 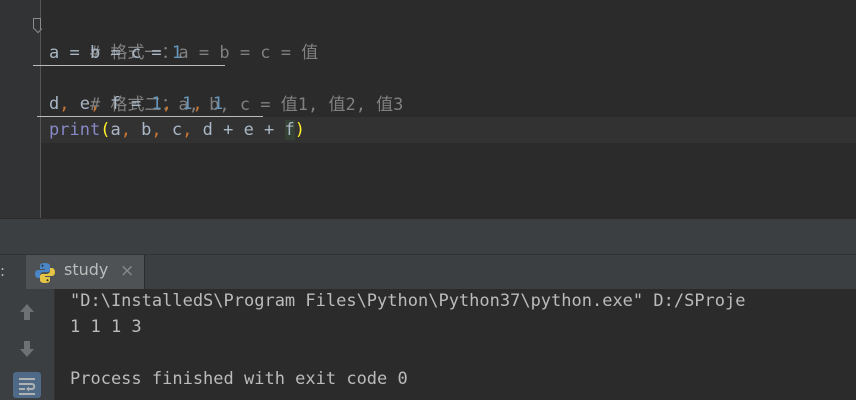 What do you see at coordinates (183, 38) in the screenshot?
I see `code-line-1: # 格式一：a = b = c = 值` at bounding box center [183, 38].